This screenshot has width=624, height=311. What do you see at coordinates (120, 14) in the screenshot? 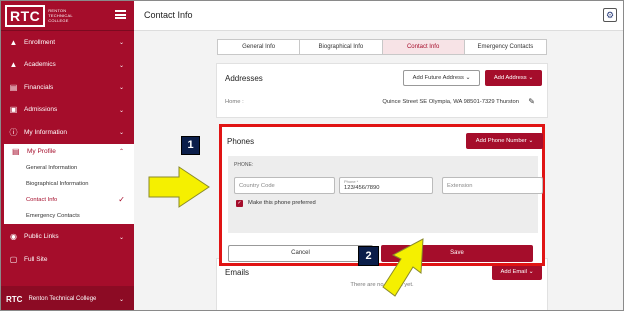
I see `hamburger-menu-icon` at bounding box center [120, 14].